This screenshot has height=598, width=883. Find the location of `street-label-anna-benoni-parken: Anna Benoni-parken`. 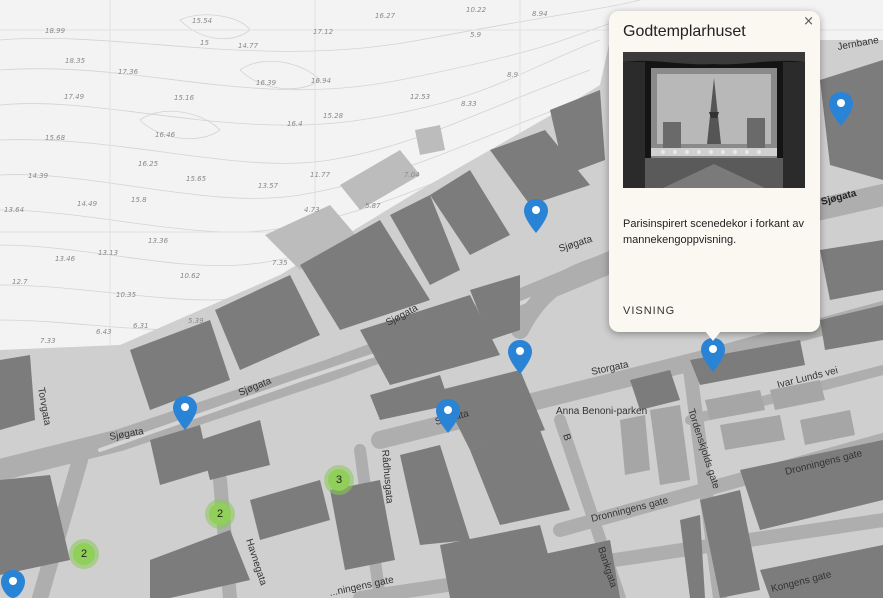

street-label-anna-benoni-parken: Anna Benoni-parken is located at coordinates (601, 411).